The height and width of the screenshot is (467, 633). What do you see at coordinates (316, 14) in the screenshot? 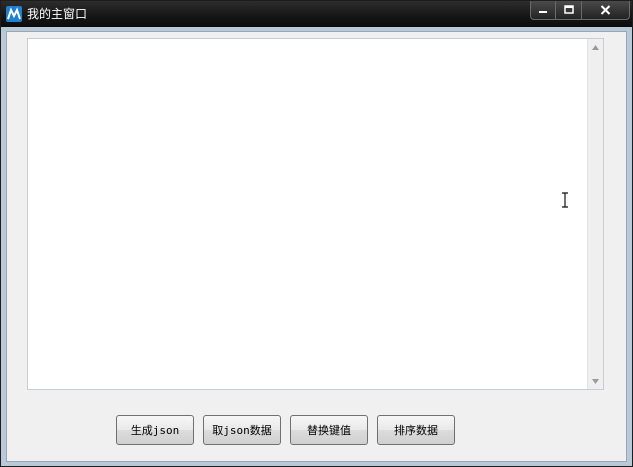
I see `title-bar: 我的主窗口` at bounding box center [316, 14].